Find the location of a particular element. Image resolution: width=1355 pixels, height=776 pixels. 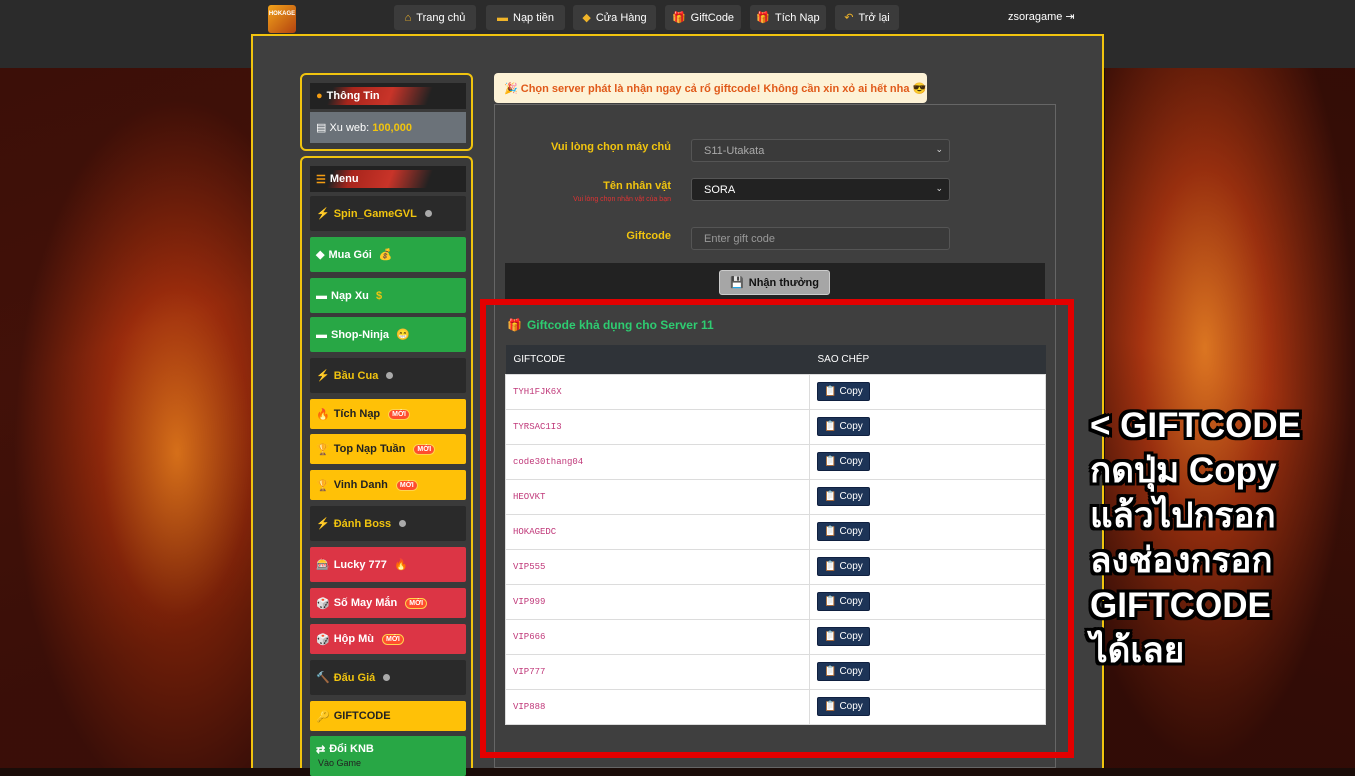

home-icon: ⌂ is located at coordinates (408, 17).